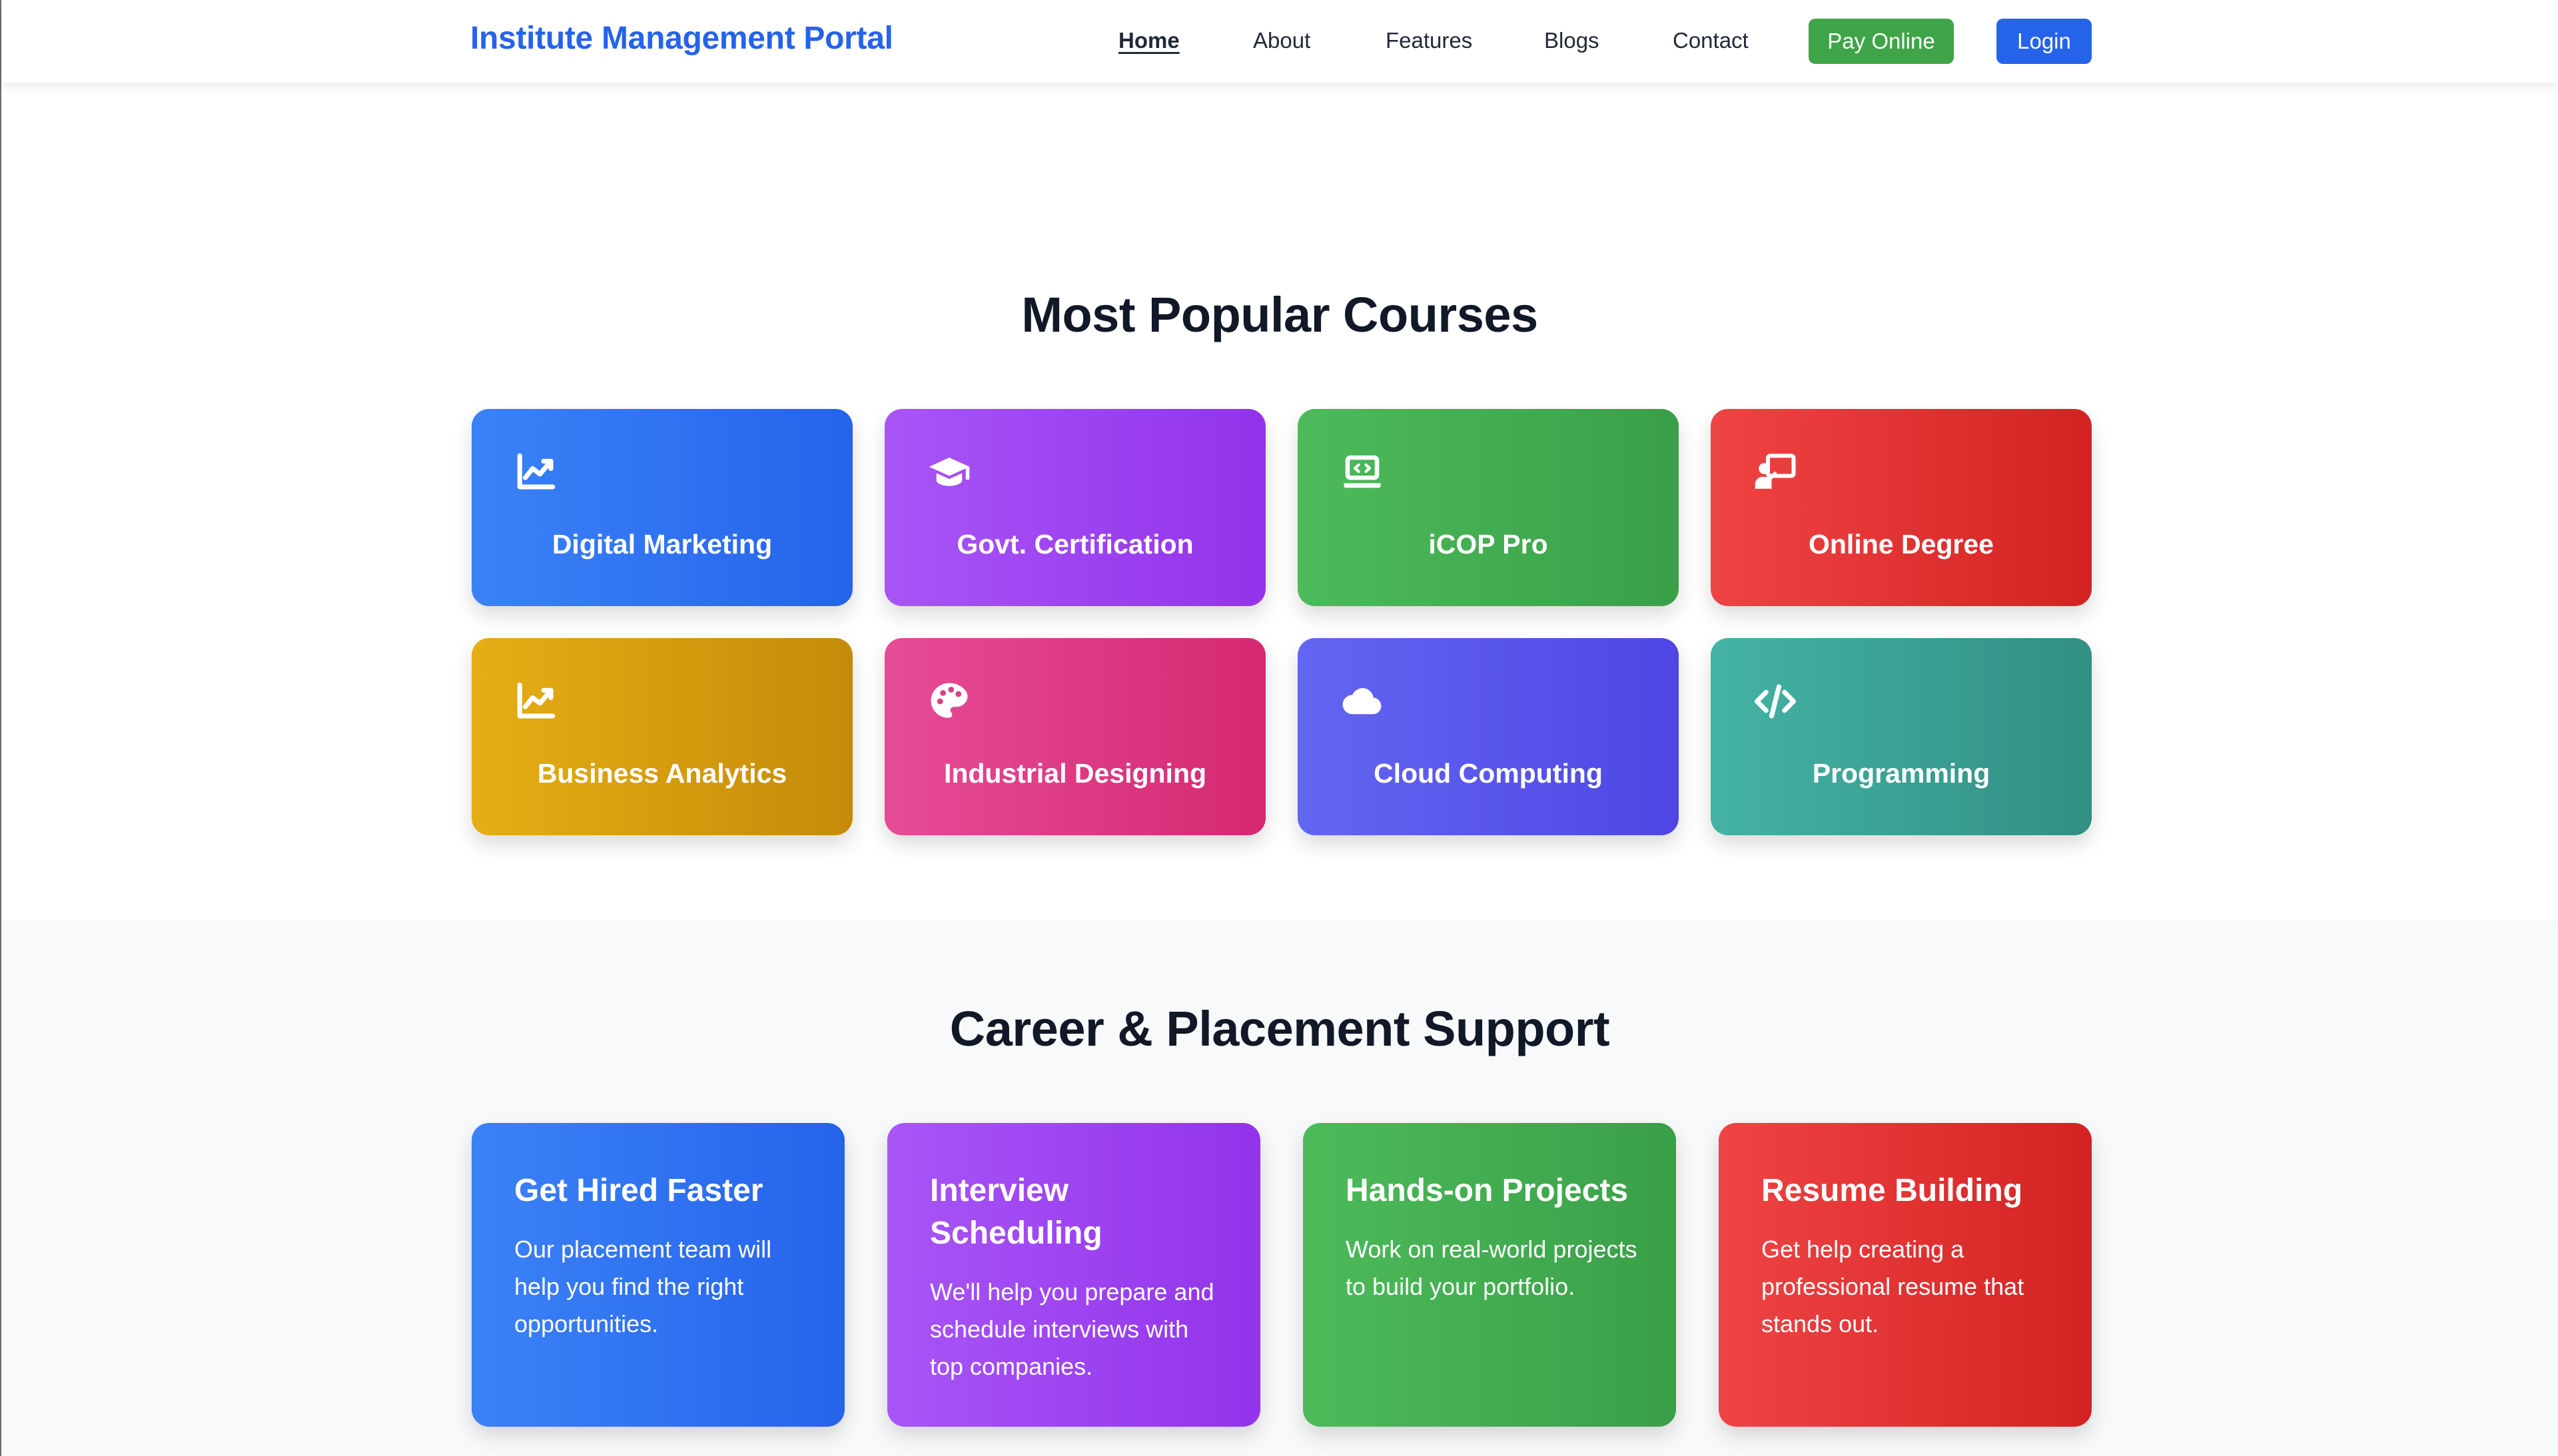 This screenshot has height=1456, width=2558. What do you see at coordinates (2044, 41) in the screenshot?
I see `login-button: Login` at bounding box center [2044, 41].